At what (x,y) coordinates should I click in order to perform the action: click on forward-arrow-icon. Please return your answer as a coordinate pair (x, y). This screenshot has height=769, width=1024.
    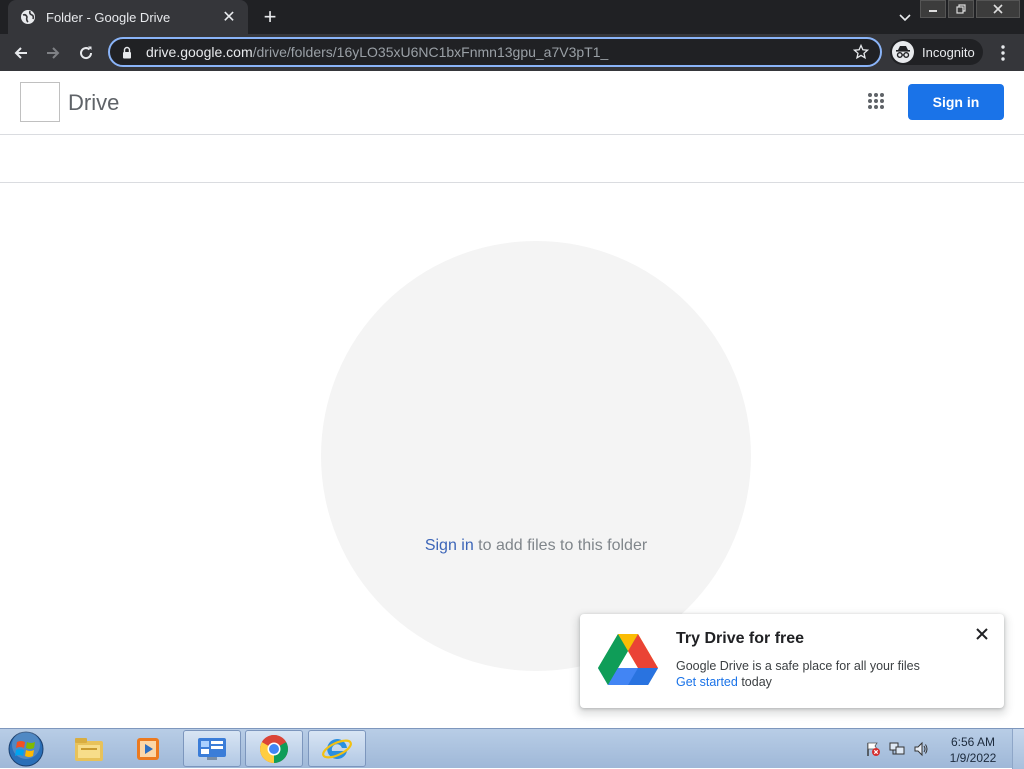
    Looking at the image, I should click on (53, 53).